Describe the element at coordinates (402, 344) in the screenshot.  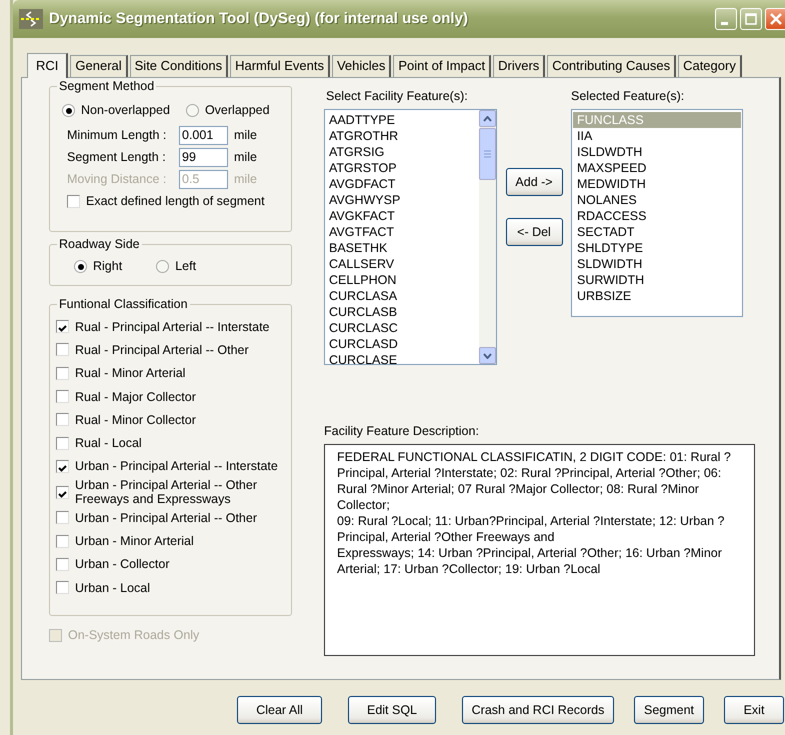
I see `list-item: CURCLASD` at that location.